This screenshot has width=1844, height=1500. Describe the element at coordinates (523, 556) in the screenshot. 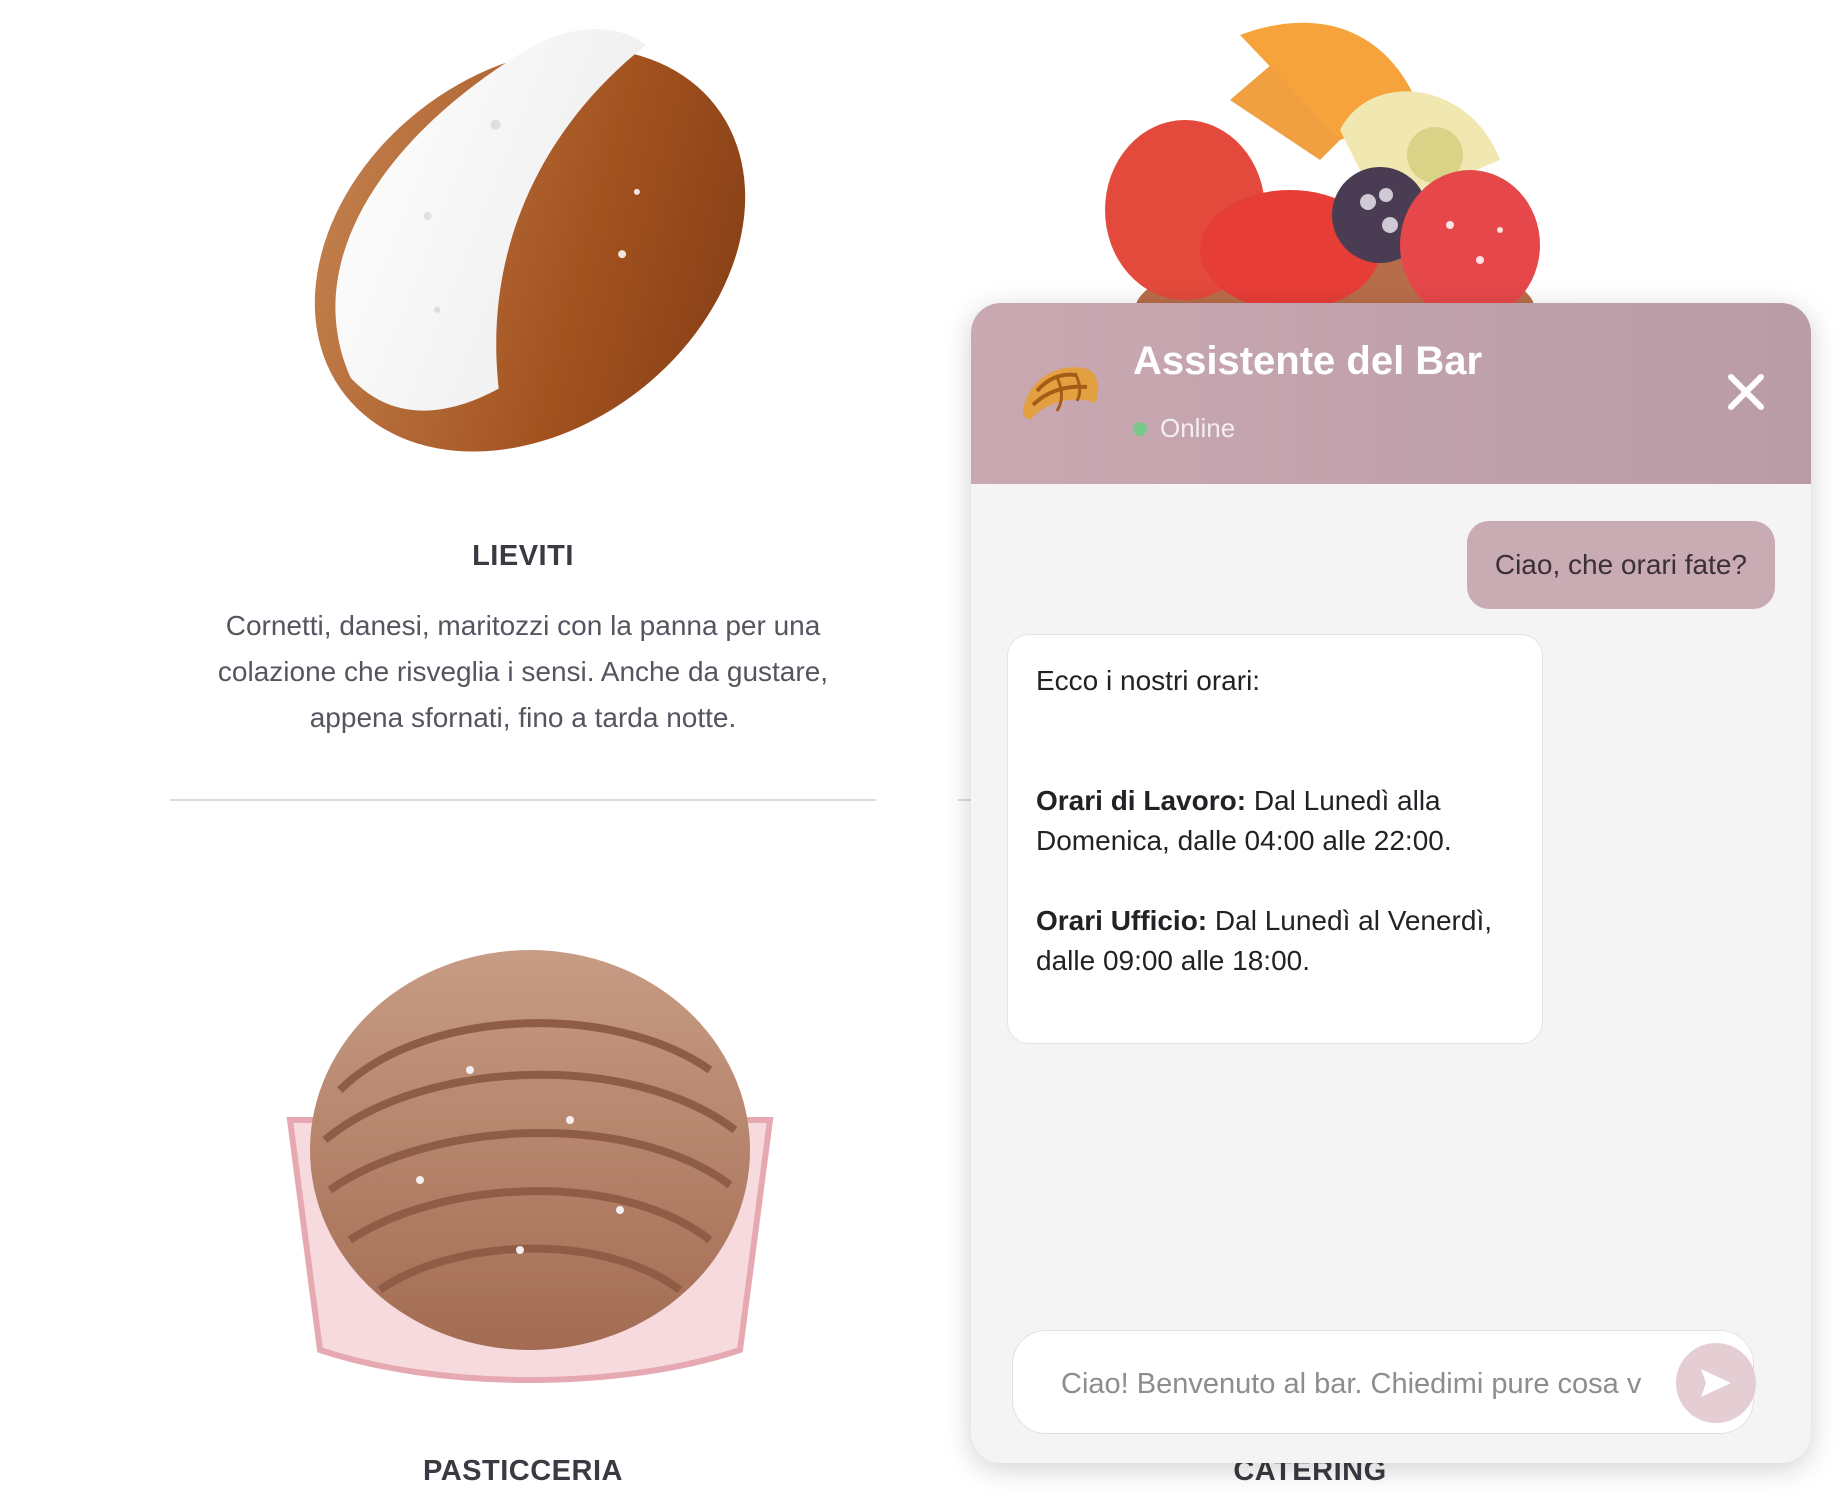

I see `lieviti-title: LIEVITI` at that location.